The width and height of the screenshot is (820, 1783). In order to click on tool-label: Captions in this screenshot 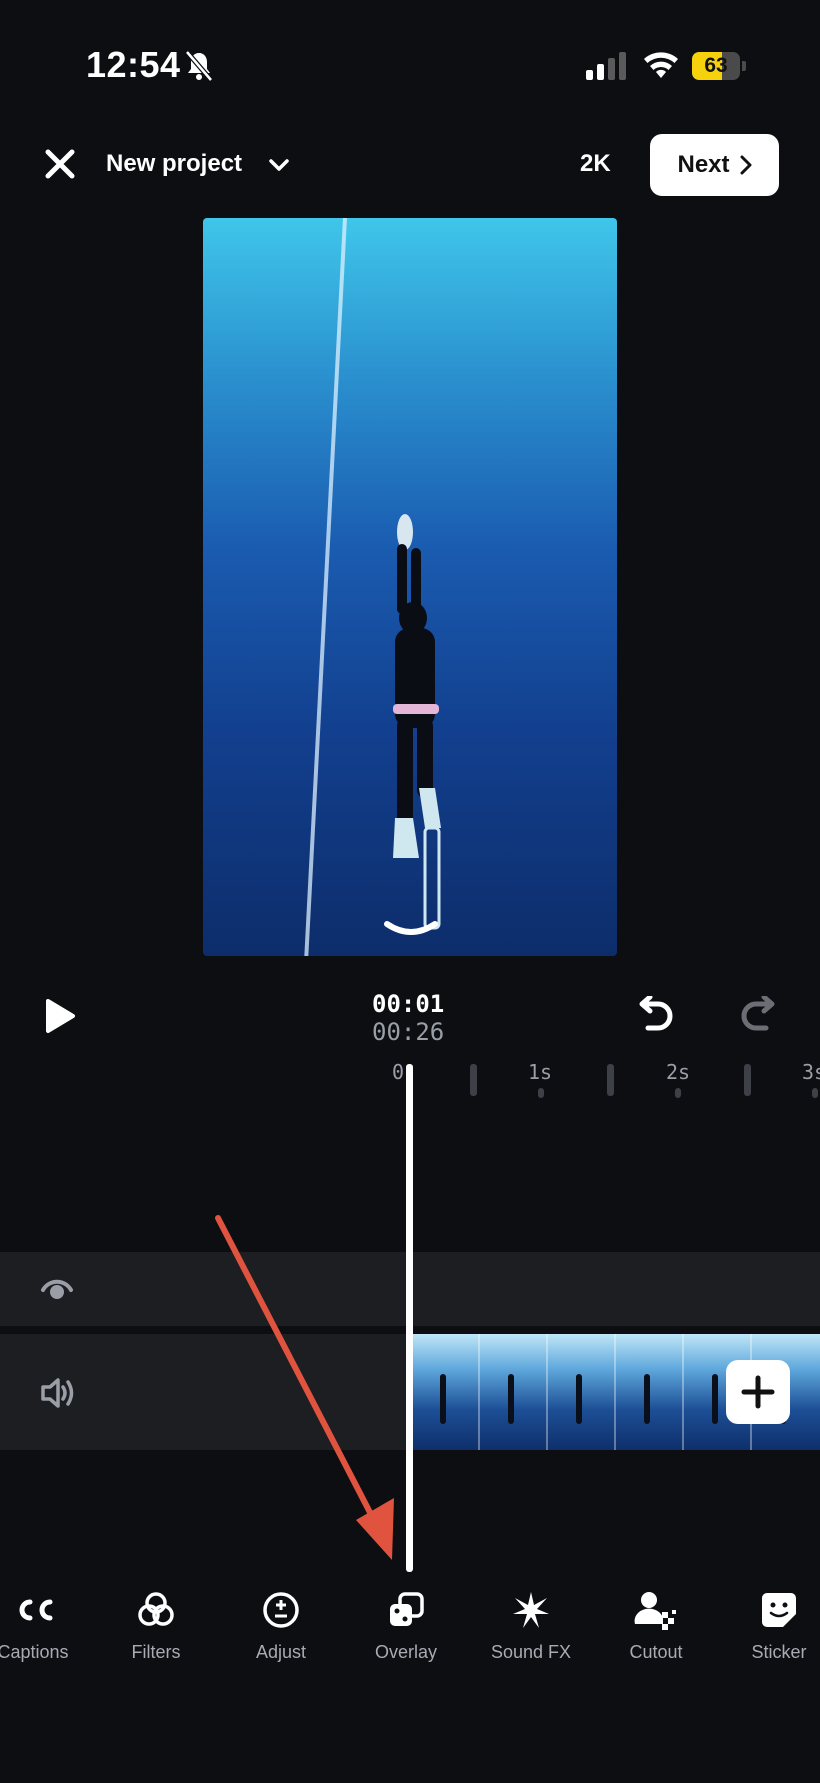, I will do `click(34, 1652)`.